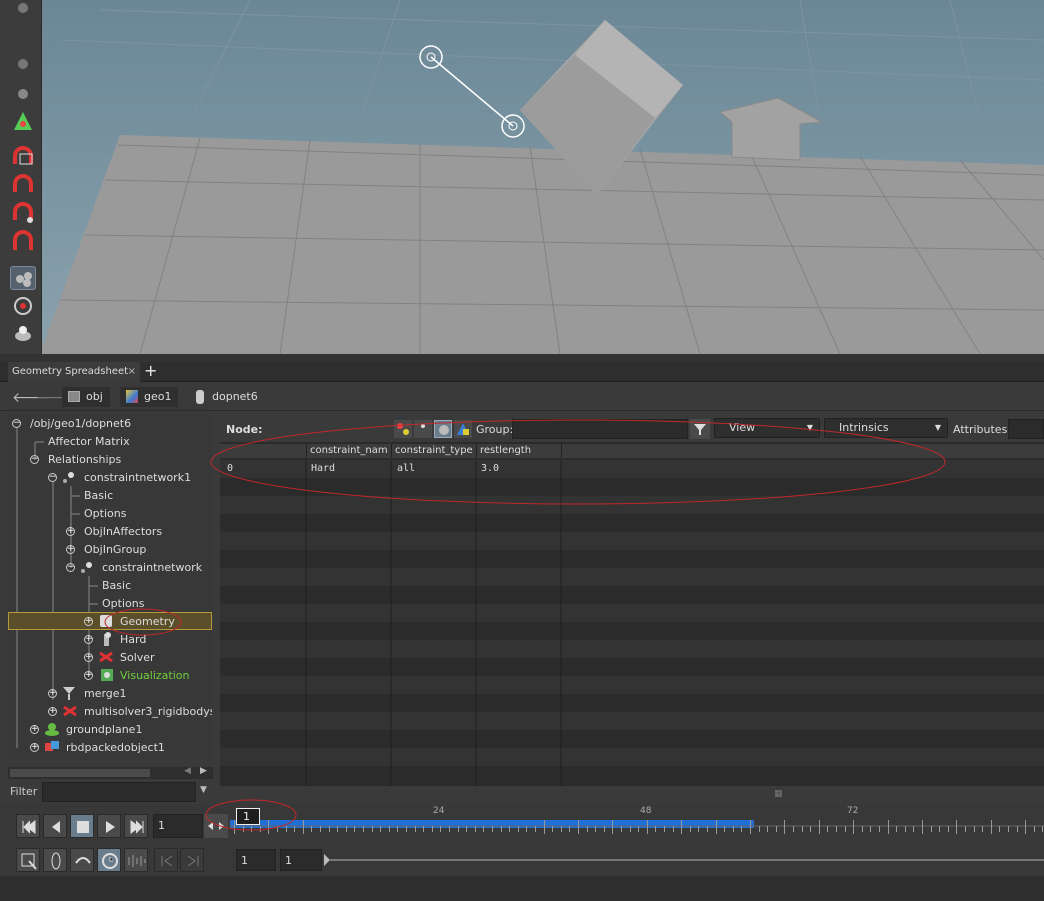 The image size is (1044, 901). I want to click on tree-item: ObjInGroup, so click(115, 550).